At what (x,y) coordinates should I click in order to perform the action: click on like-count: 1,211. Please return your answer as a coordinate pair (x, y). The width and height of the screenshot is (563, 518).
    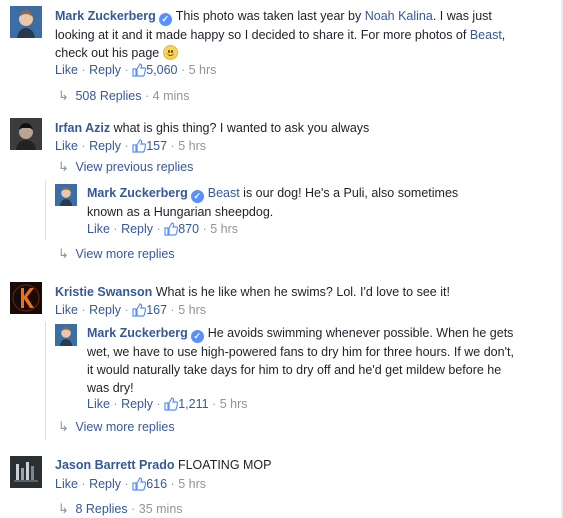
    Looking at the image, I should click on (193, 404).